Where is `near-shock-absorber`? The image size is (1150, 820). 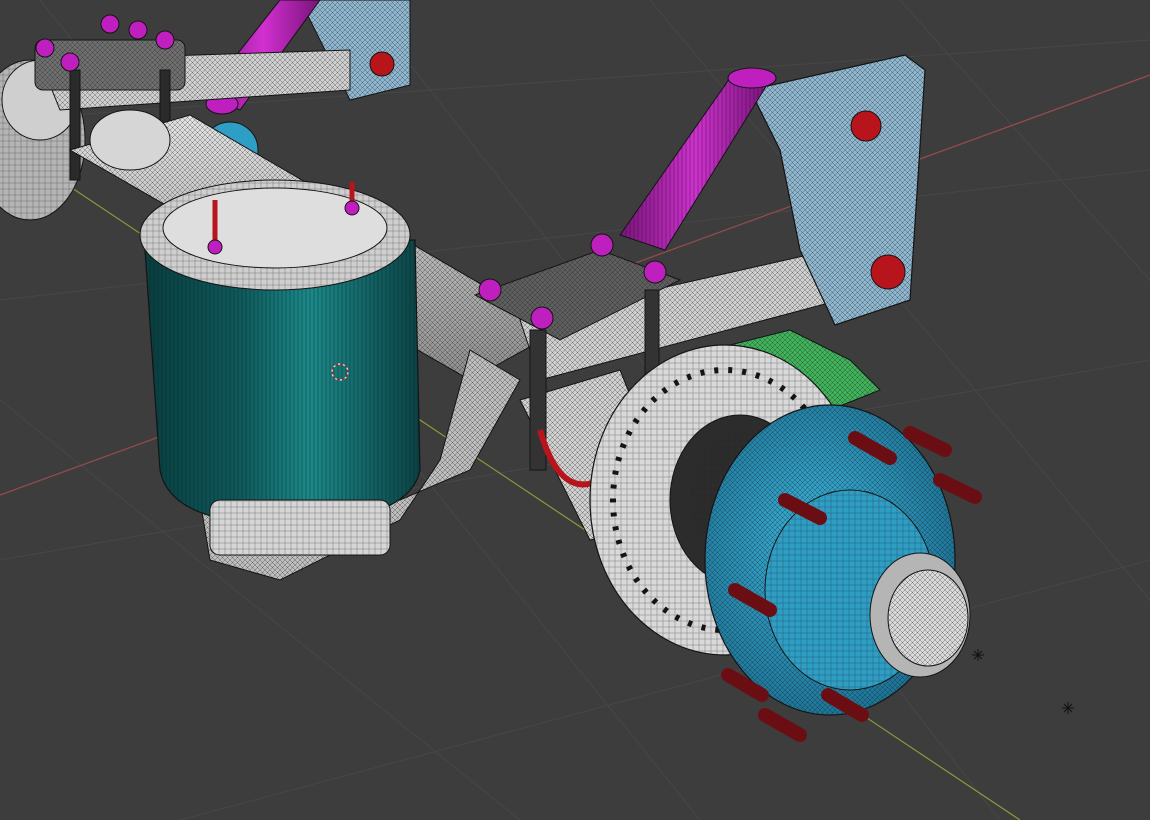 near-shock-absorber is located at coordinates (698, 159).